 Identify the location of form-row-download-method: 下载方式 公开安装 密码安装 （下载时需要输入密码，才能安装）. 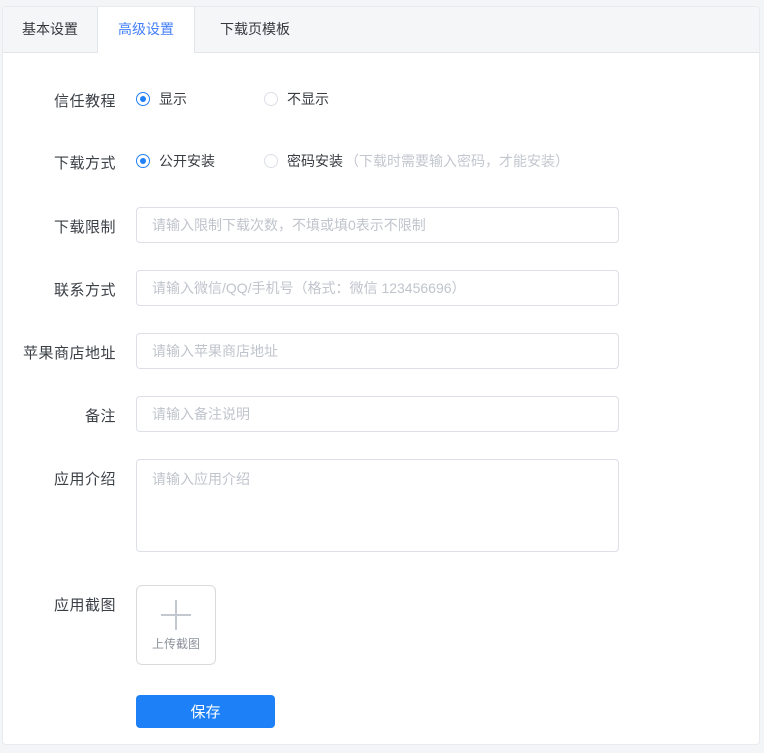
(381, 162).